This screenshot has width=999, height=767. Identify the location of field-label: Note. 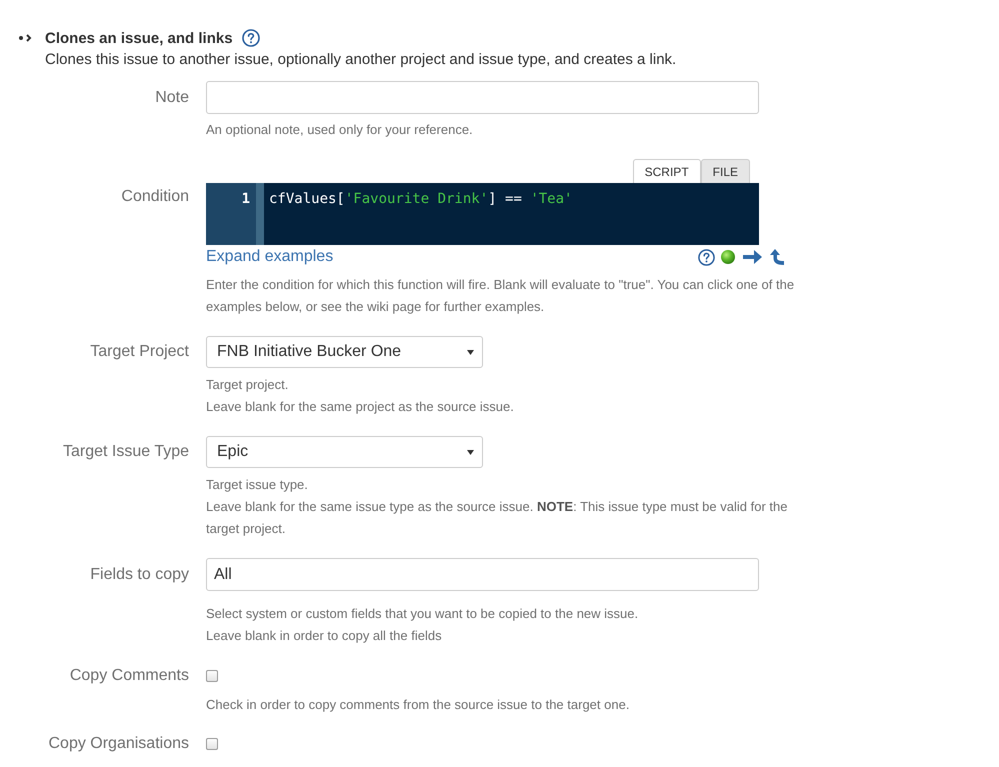
(172, 97).